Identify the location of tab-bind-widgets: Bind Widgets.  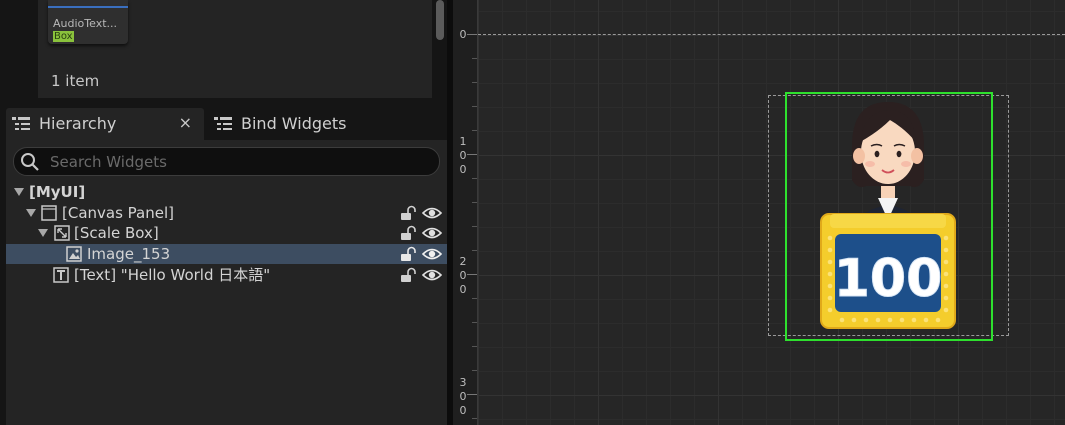
(298, 124).